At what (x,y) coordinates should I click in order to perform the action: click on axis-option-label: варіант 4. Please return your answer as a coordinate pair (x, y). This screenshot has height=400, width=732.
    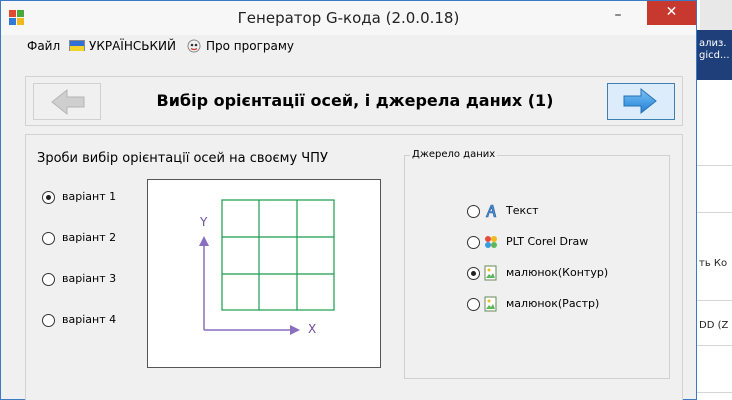
    Looking at the image, I should click on (89, 319).